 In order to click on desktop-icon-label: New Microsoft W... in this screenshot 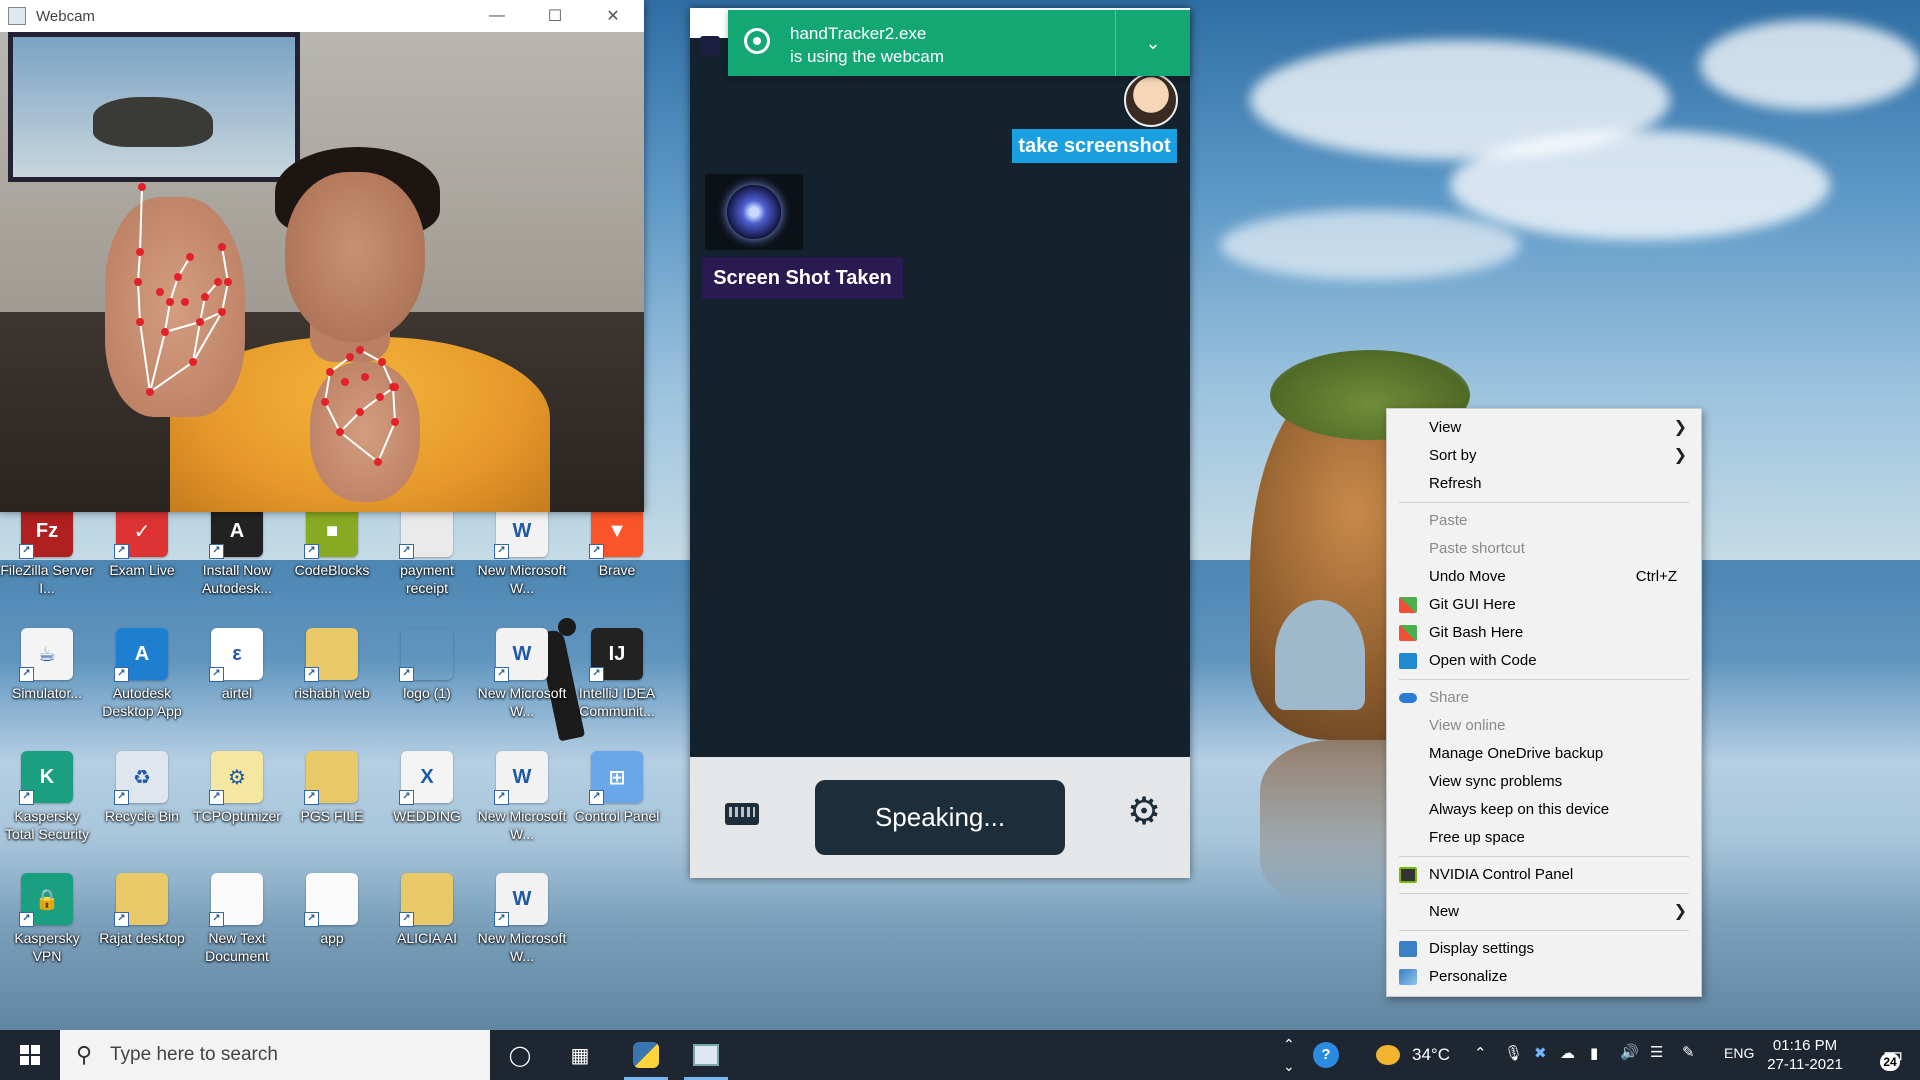, I will do `click(522, 947)`.